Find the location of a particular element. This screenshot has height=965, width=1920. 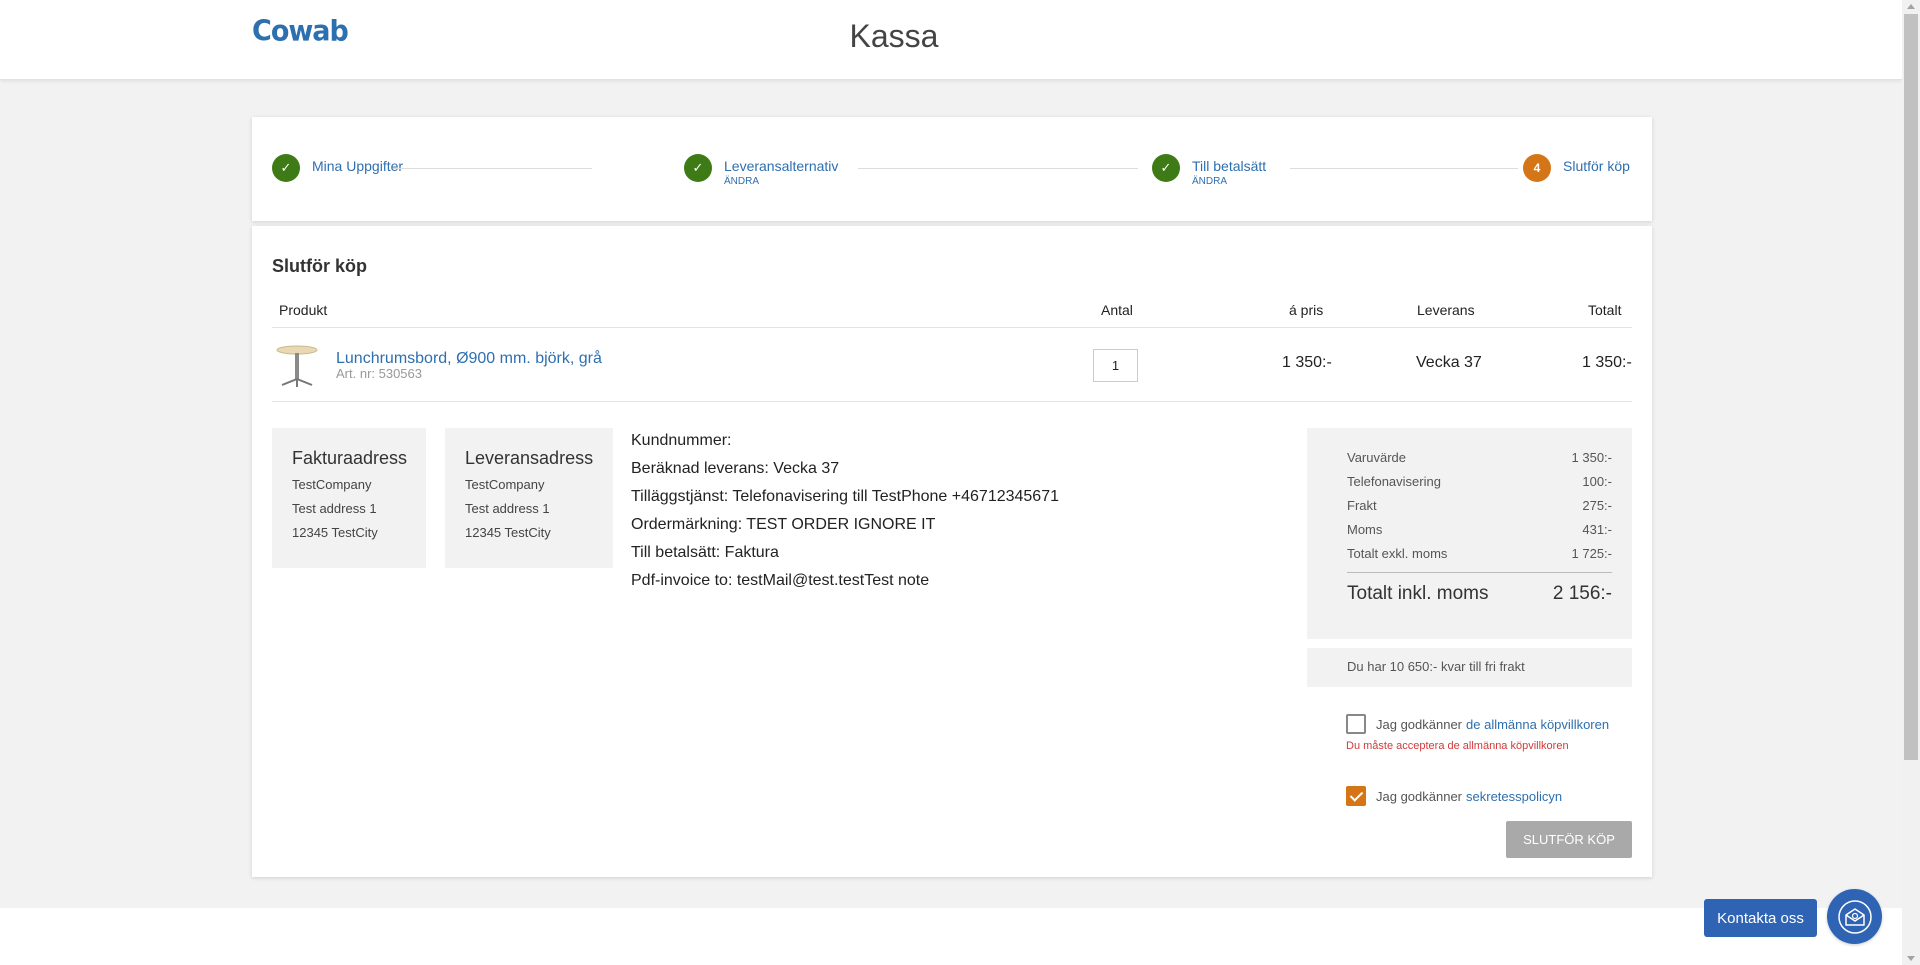

step-label: Leveransalternativ is located at coordinates (781, 166).